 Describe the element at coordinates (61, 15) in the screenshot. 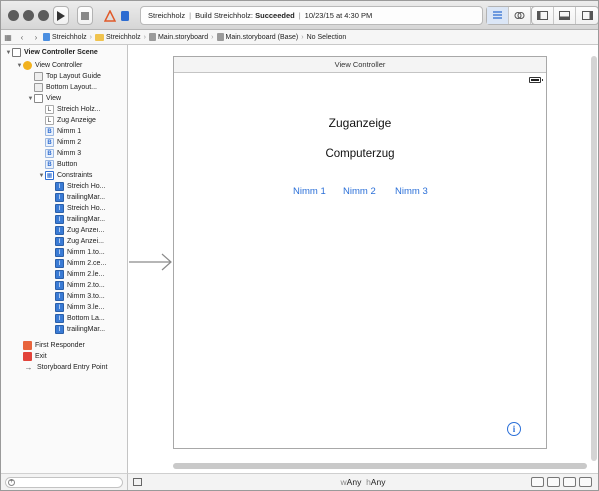

I see `run-button` at that location.